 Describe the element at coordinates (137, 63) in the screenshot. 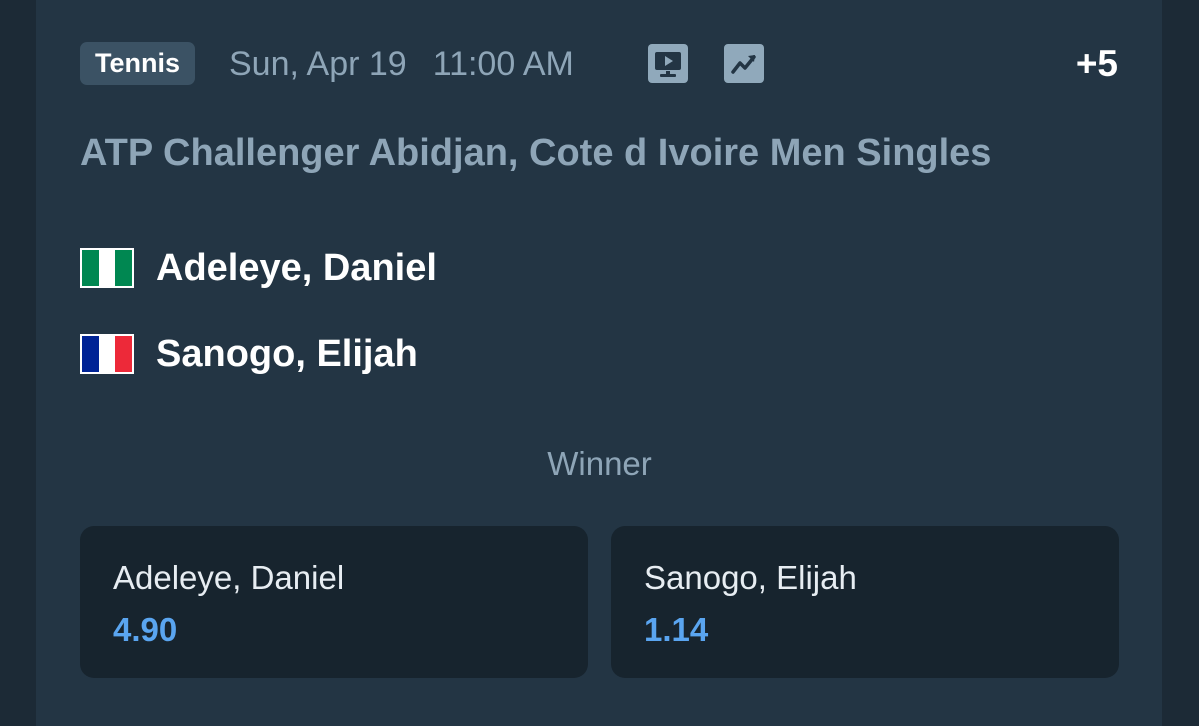

I see `sport-badge: Tennis` at that location.